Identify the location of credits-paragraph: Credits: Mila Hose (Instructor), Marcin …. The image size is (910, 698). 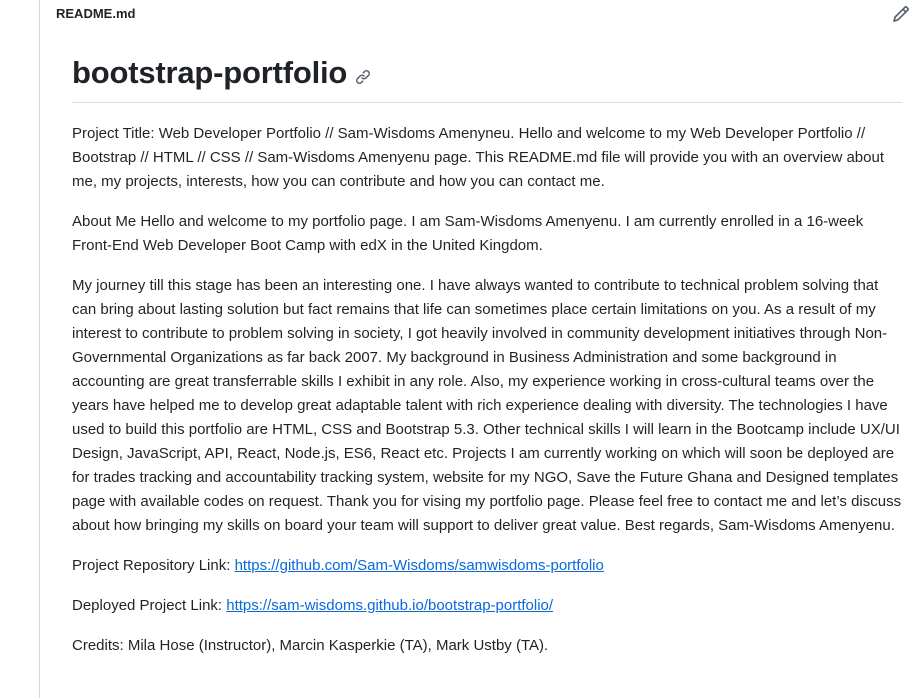
(310, 645).